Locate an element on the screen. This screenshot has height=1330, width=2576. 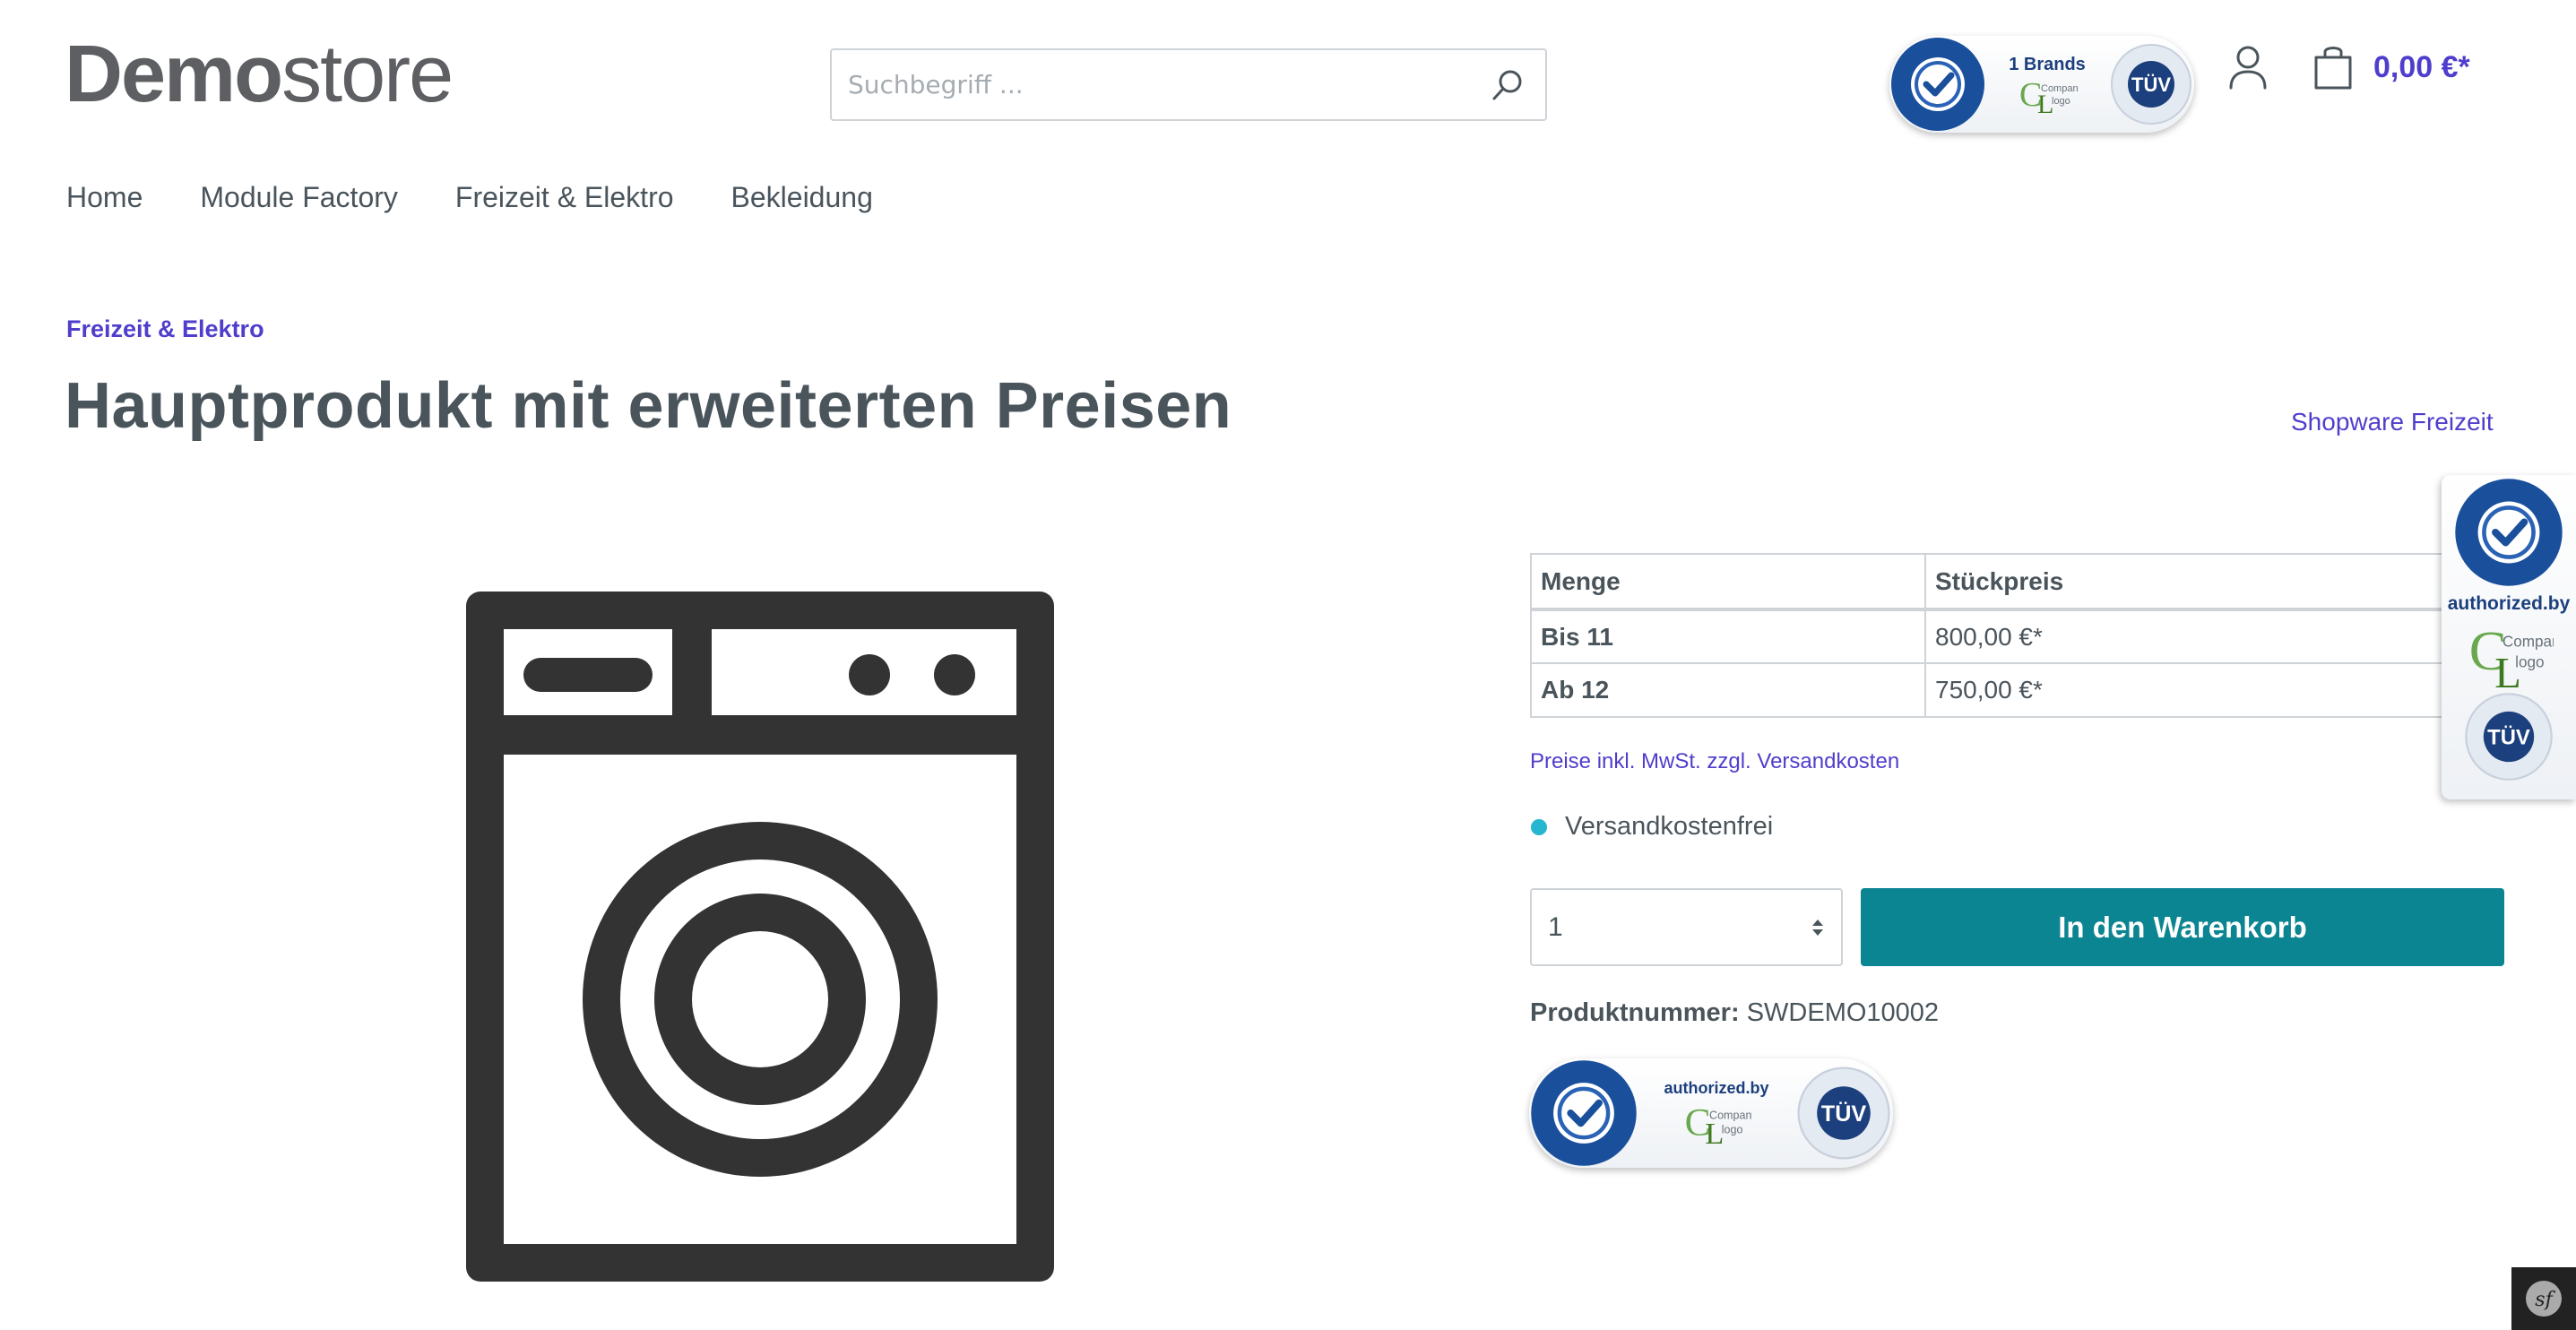
manufacturer-link: Shopware Freizeit is located at coordinates (2392, 422).